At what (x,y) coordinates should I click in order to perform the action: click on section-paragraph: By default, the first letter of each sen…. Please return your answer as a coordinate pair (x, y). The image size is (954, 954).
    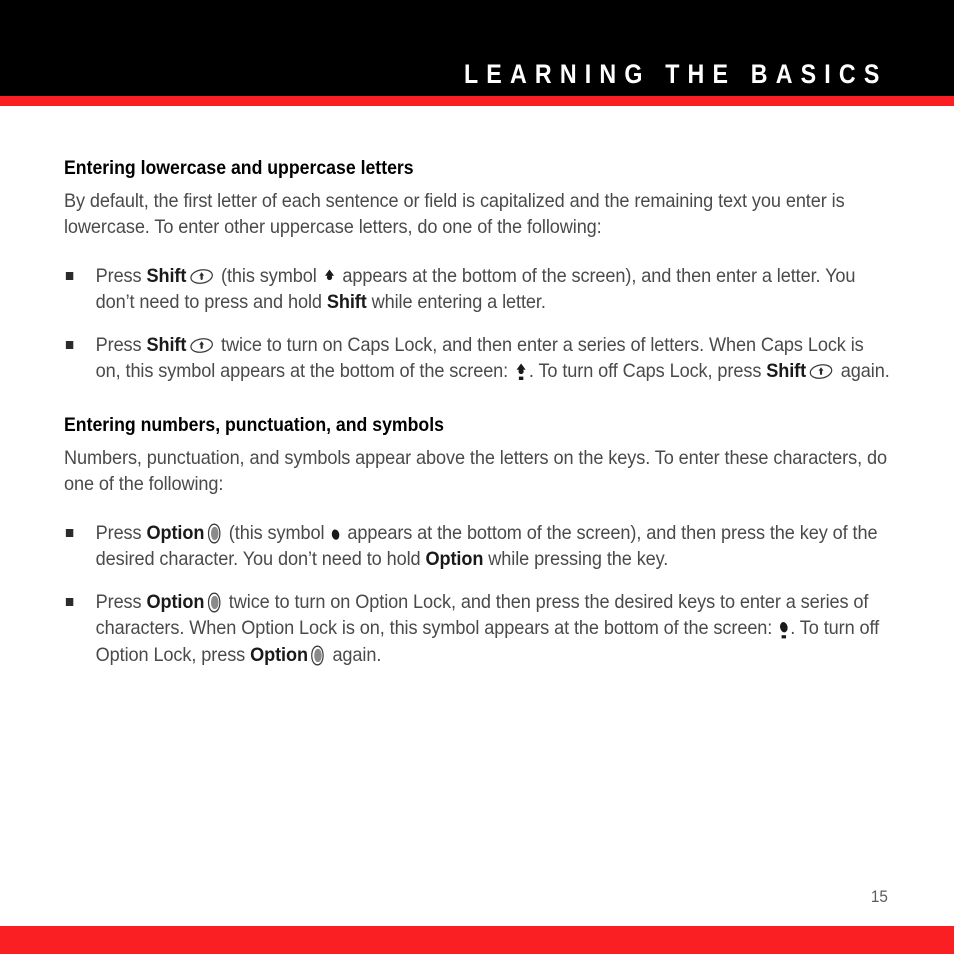
    Looking at the image, I should click on (454, 214).